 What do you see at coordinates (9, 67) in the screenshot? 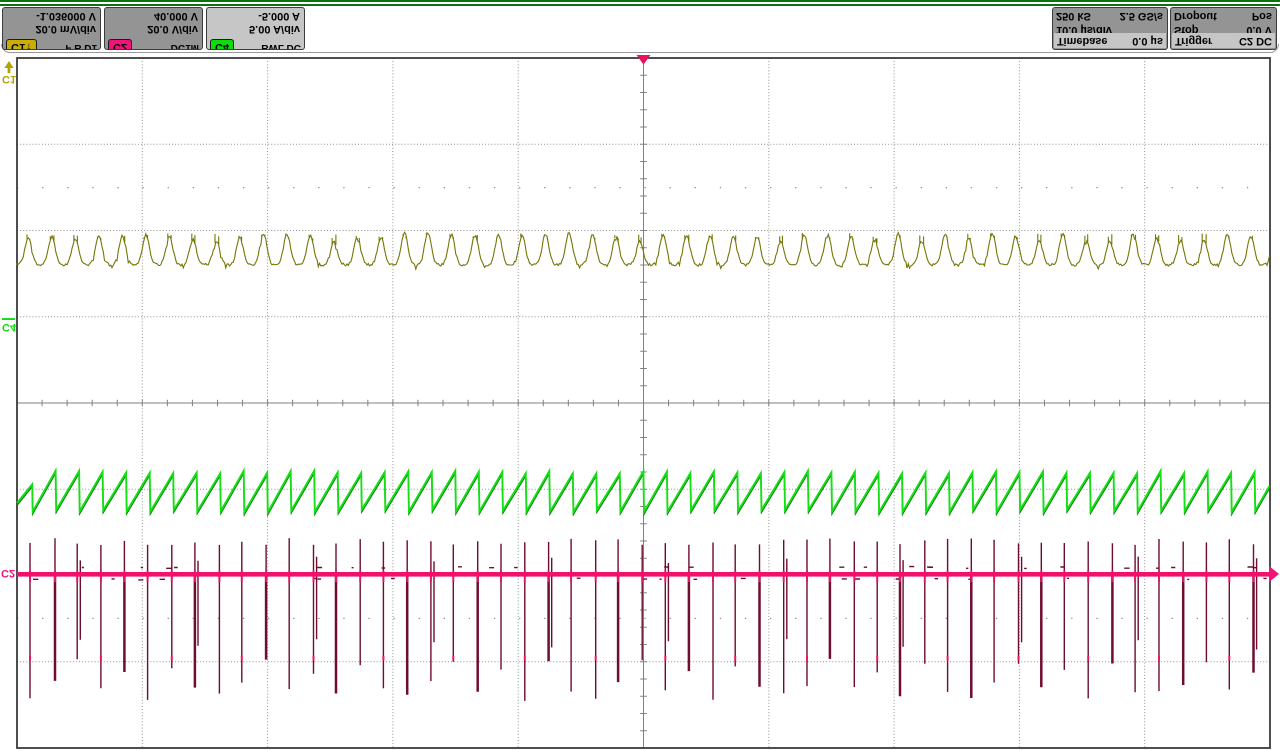
I see `c1-offscreen-arrow-icon` at bounding box center [9, 67].